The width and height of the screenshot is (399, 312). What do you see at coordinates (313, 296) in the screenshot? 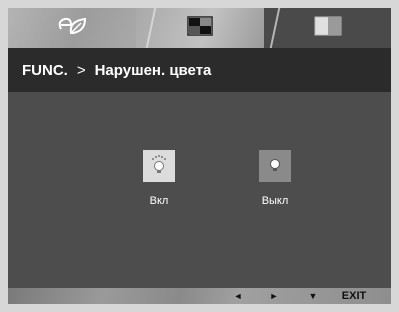
I see `nav-down-button: ▼` at bounding box center [313, 296].